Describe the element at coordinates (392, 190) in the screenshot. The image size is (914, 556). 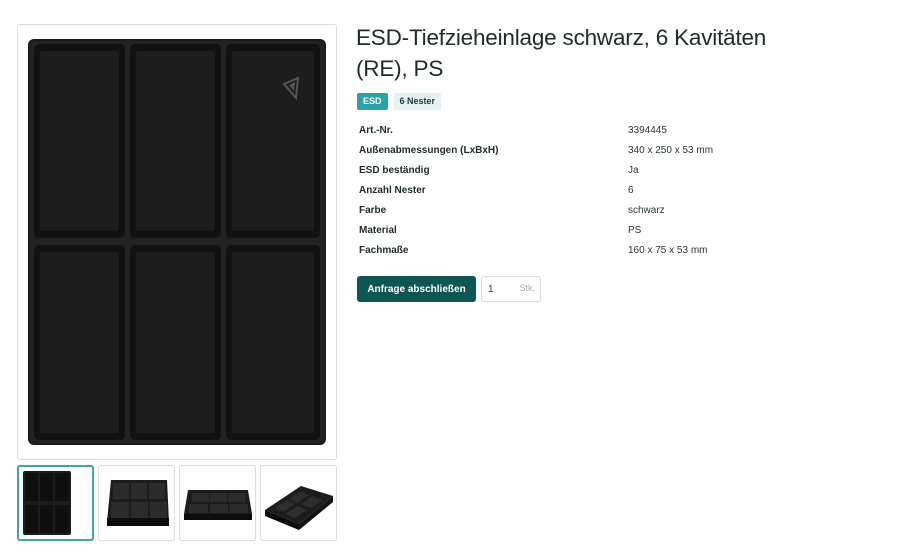
I see `spec-label: Anzahl Nester` at that location.